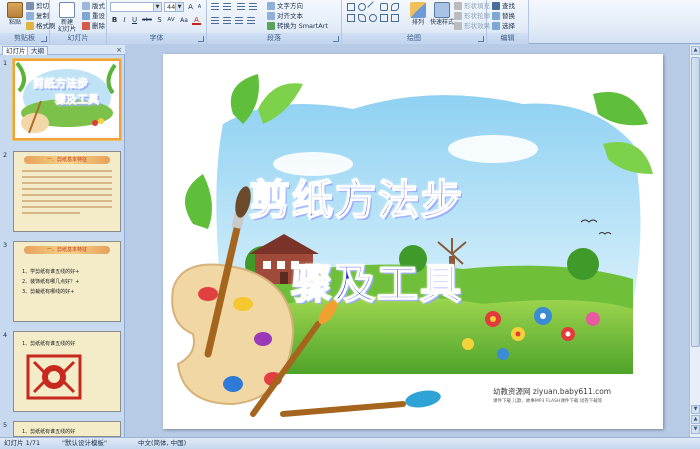 The width and height of the screenshot is (700, 449). Describe the element at coordinates (376, 280) in the screenshot. I see `slide-title-line2: 骤及工具` at that location.